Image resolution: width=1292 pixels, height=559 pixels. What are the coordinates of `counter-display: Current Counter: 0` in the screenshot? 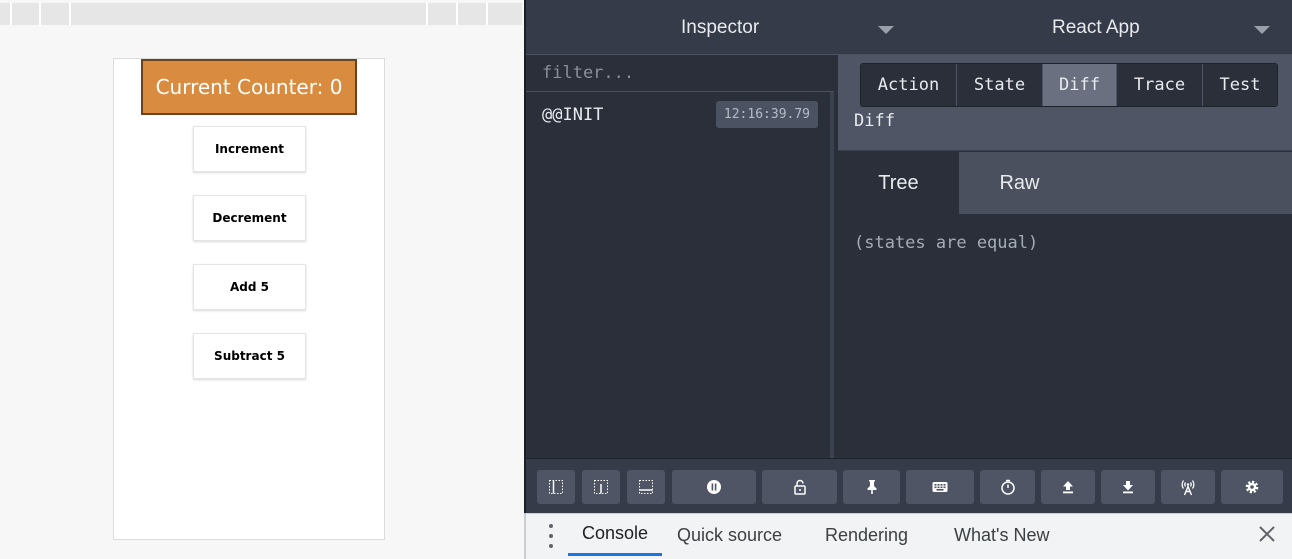 It's located at (249, 87).